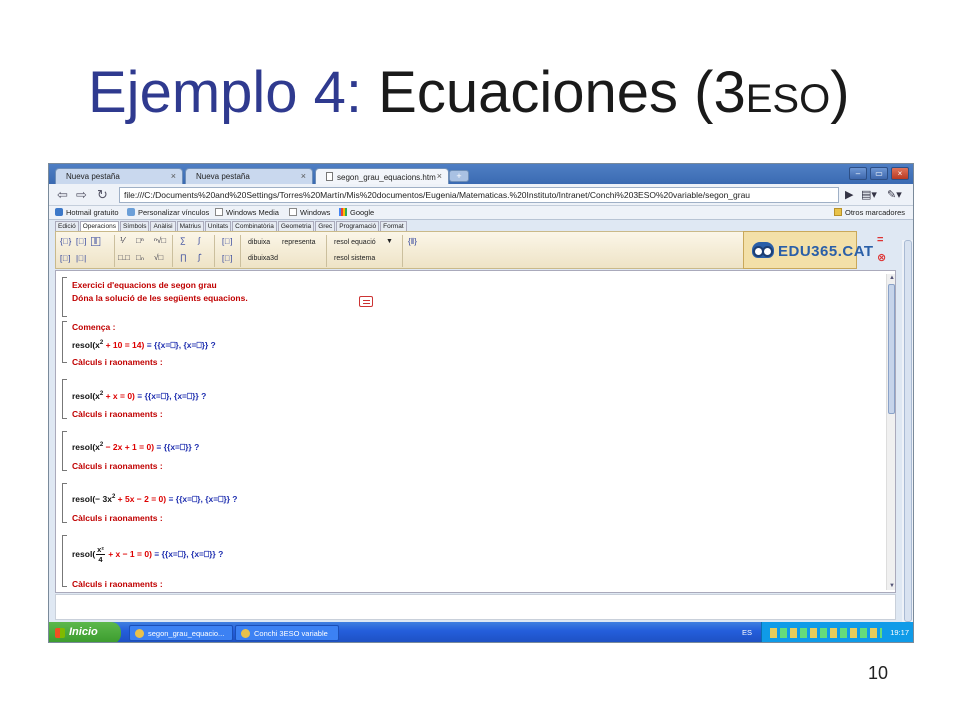 Image resolution: width=960 pixels, height=720 pixels. Describe the element at coordinates (389, 241) in the screenshot. I see `chevron-down-icon: ▼` at that location.